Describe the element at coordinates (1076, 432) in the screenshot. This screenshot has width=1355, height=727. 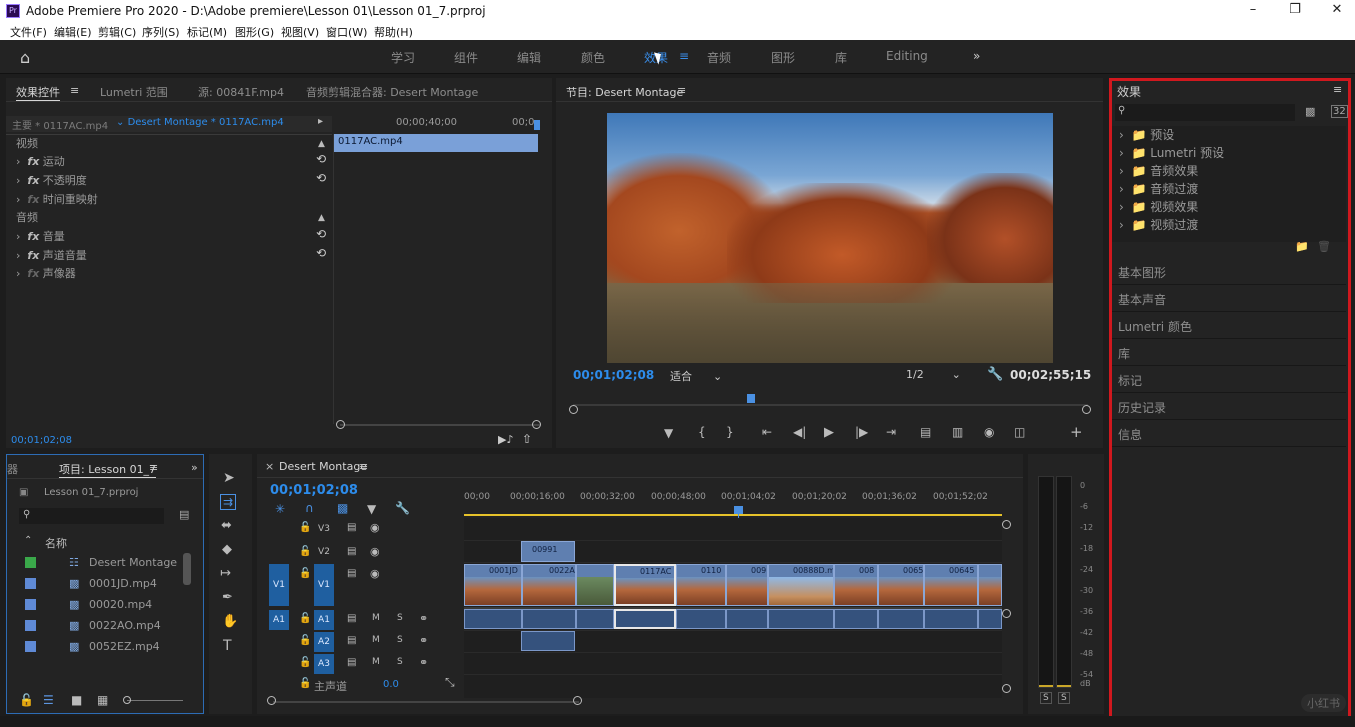
I see `add-button-icon: +` at that location.